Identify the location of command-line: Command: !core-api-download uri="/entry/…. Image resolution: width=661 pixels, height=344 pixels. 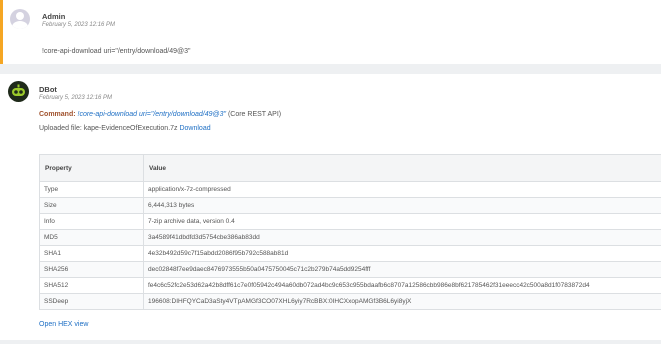
(160, 114).